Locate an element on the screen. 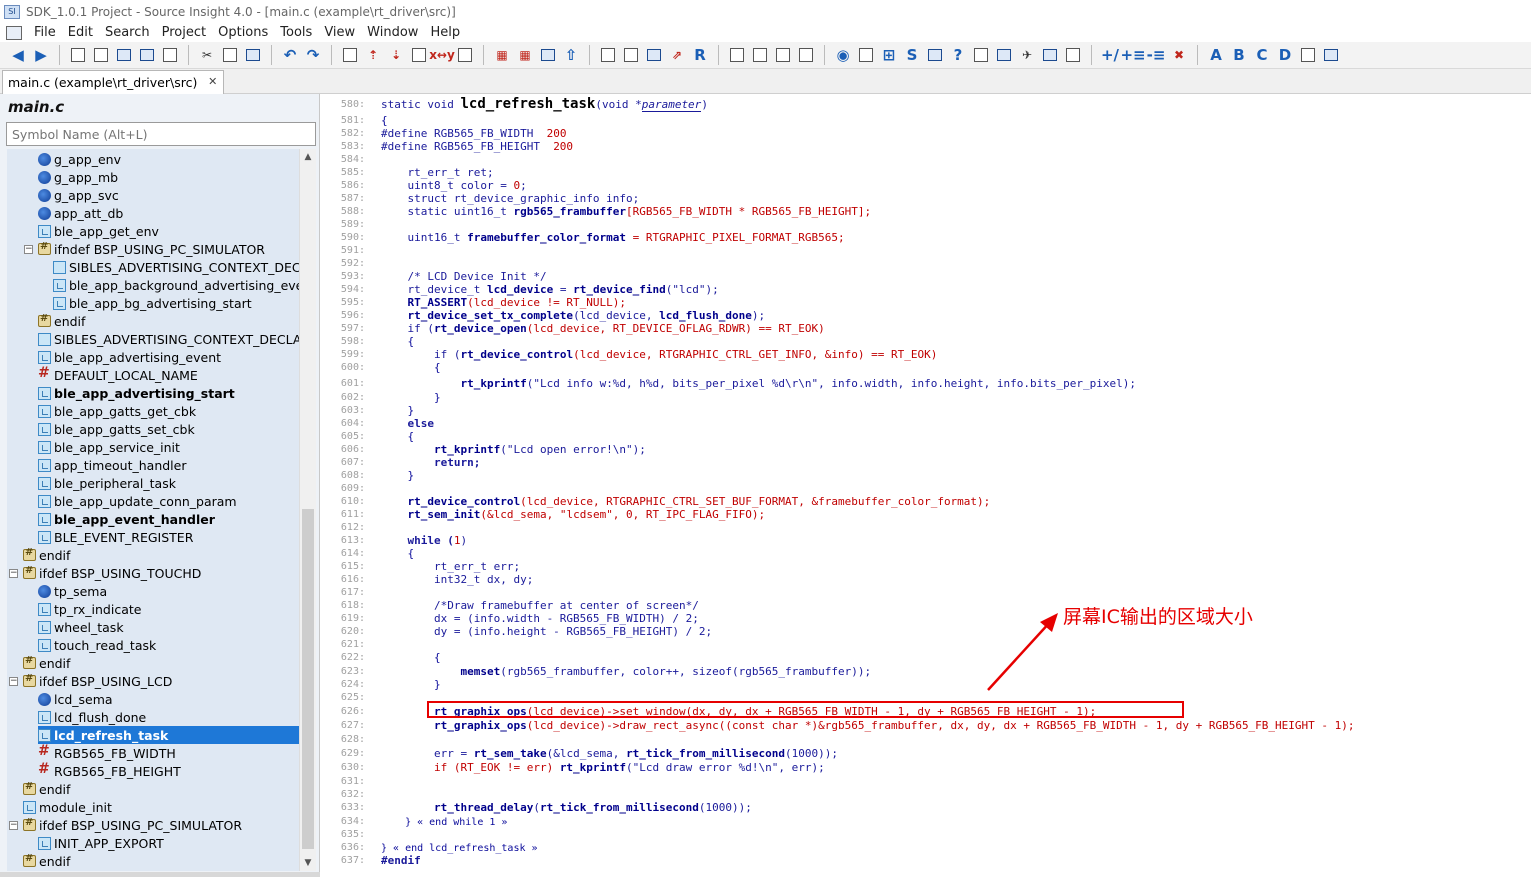 This screenshot has width=1531, height=877. back-arrow-icon: ◀ is located at coordinates (18, 55).